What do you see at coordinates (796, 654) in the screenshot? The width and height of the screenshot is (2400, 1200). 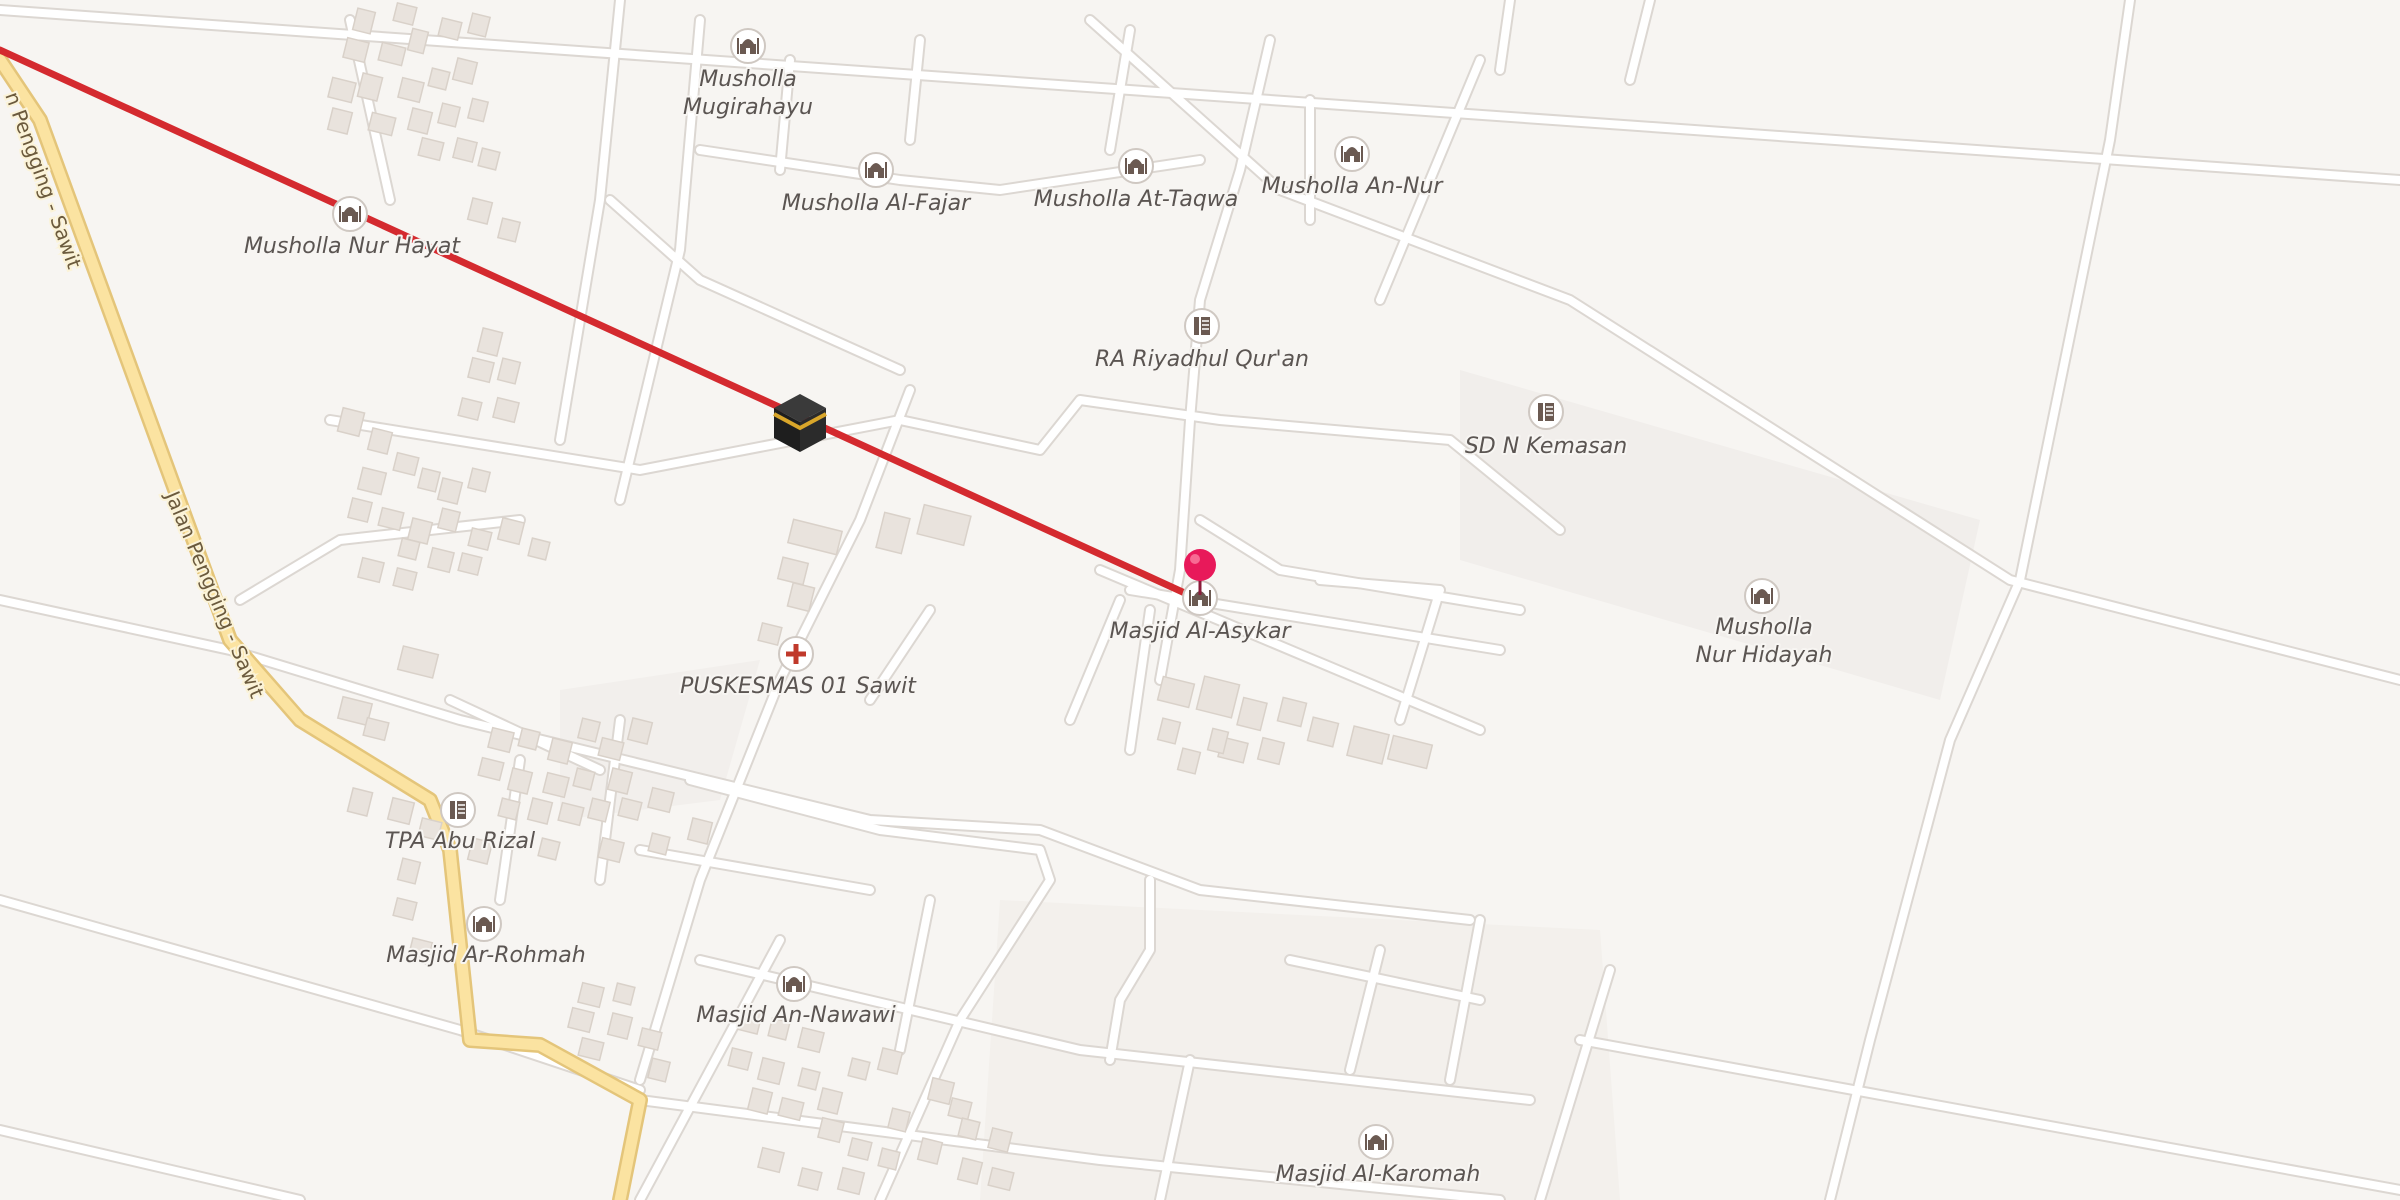 I see `health-cross-icon` at bounding box center [796, 654].